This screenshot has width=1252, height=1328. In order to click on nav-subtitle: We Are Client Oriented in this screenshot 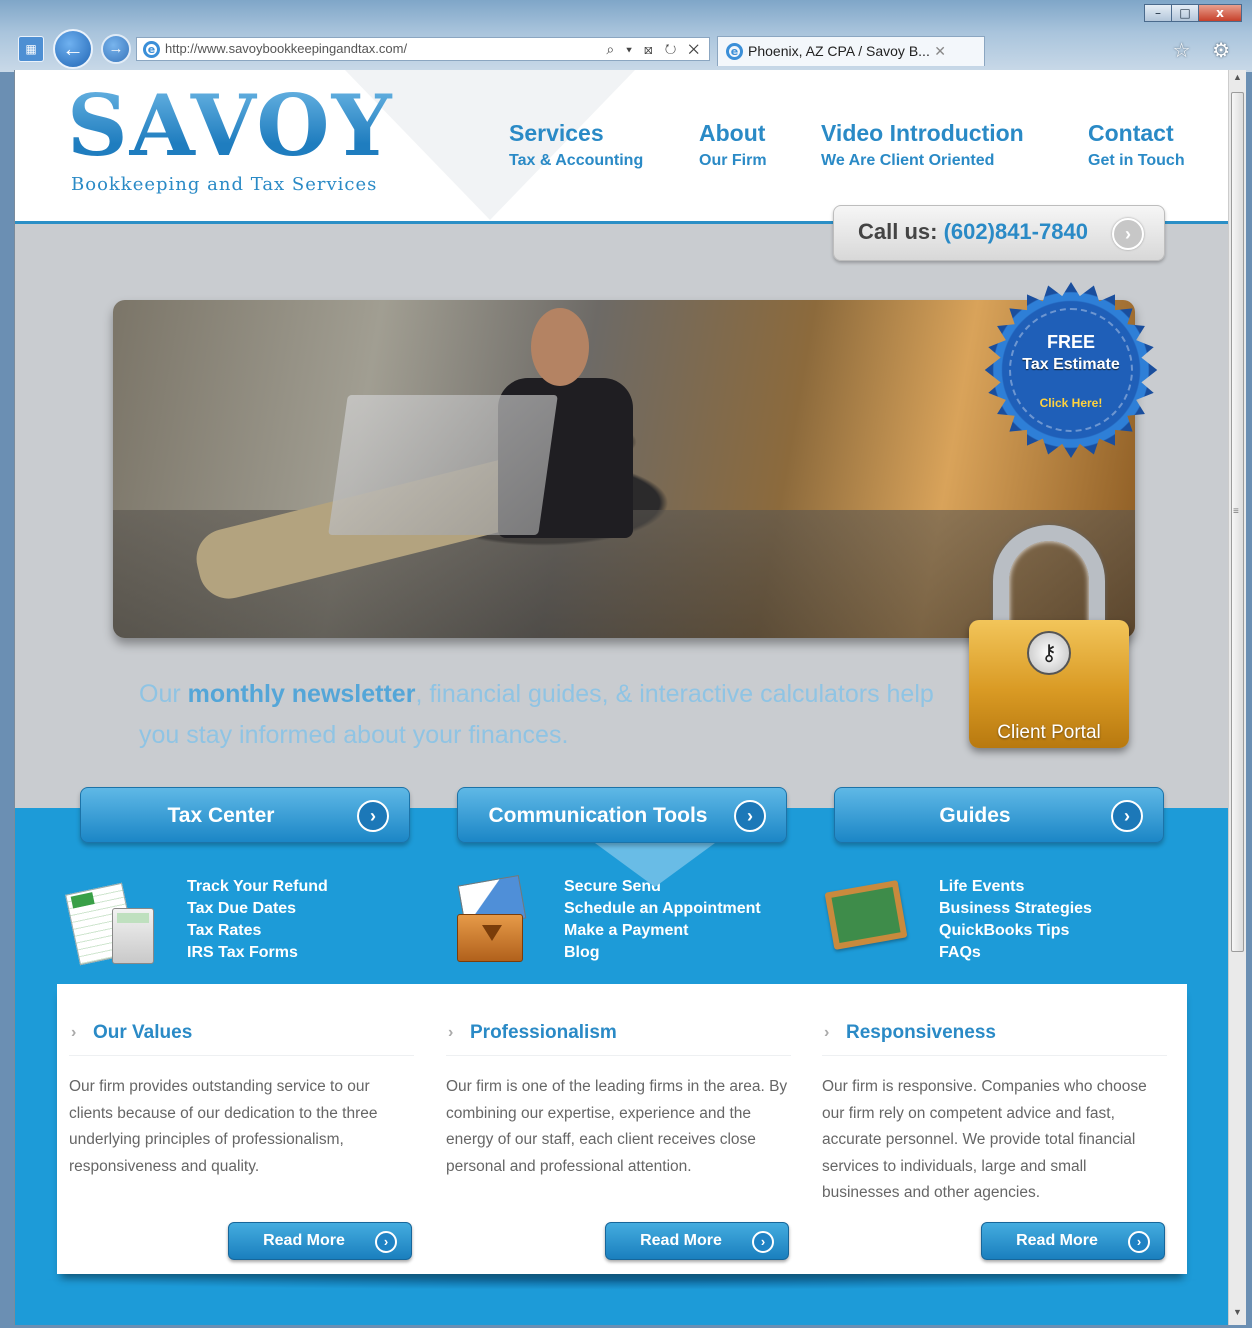, I will do `click(908, 160)`.